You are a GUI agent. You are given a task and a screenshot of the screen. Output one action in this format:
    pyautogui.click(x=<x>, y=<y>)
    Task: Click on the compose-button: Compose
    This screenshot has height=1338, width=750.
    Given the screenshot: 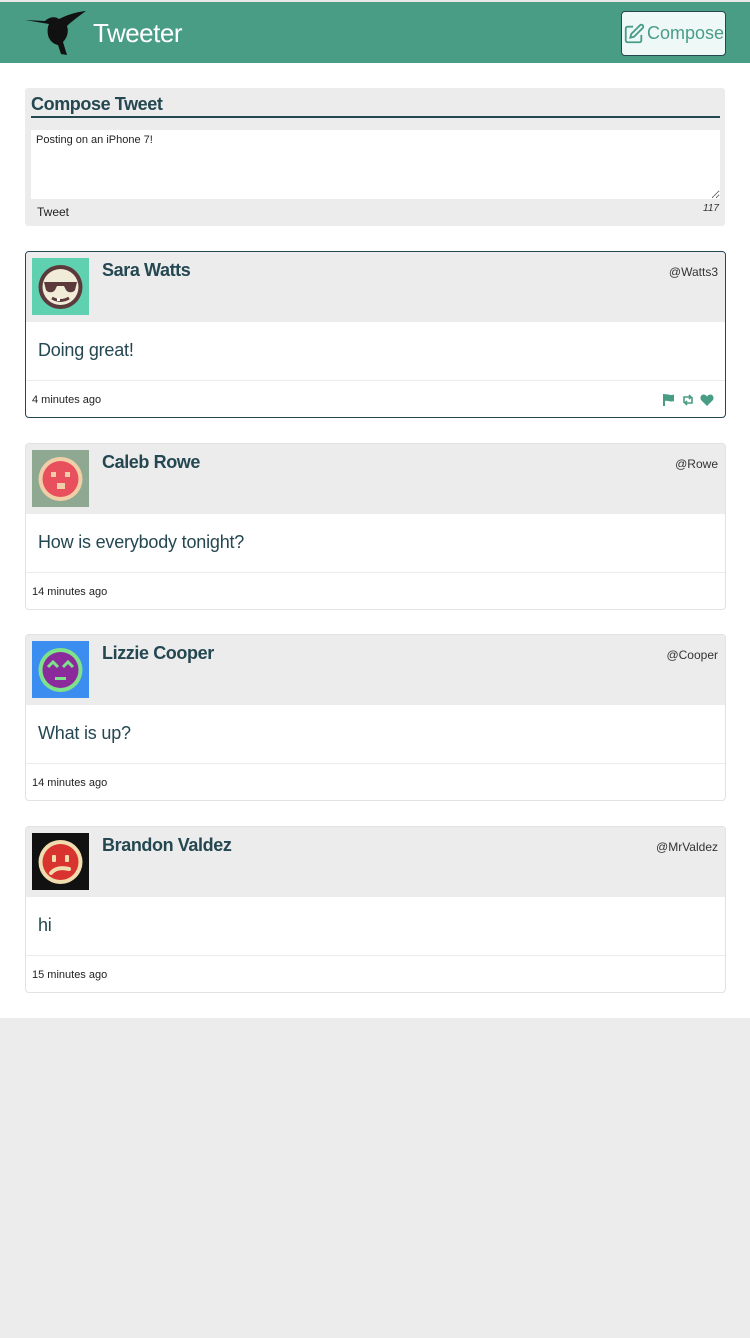 What is the action you would take?
    pyautogui.click(x=673, y=33)
    